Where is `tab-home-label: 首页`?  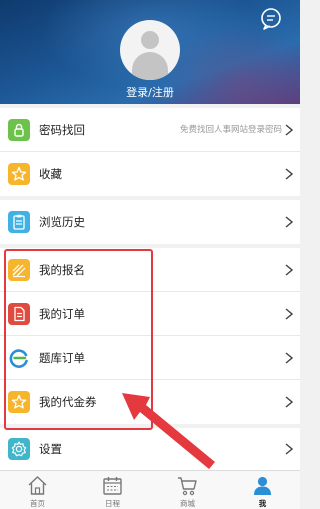 tab-home-label: 首页 is located at coordinates (37, 503).